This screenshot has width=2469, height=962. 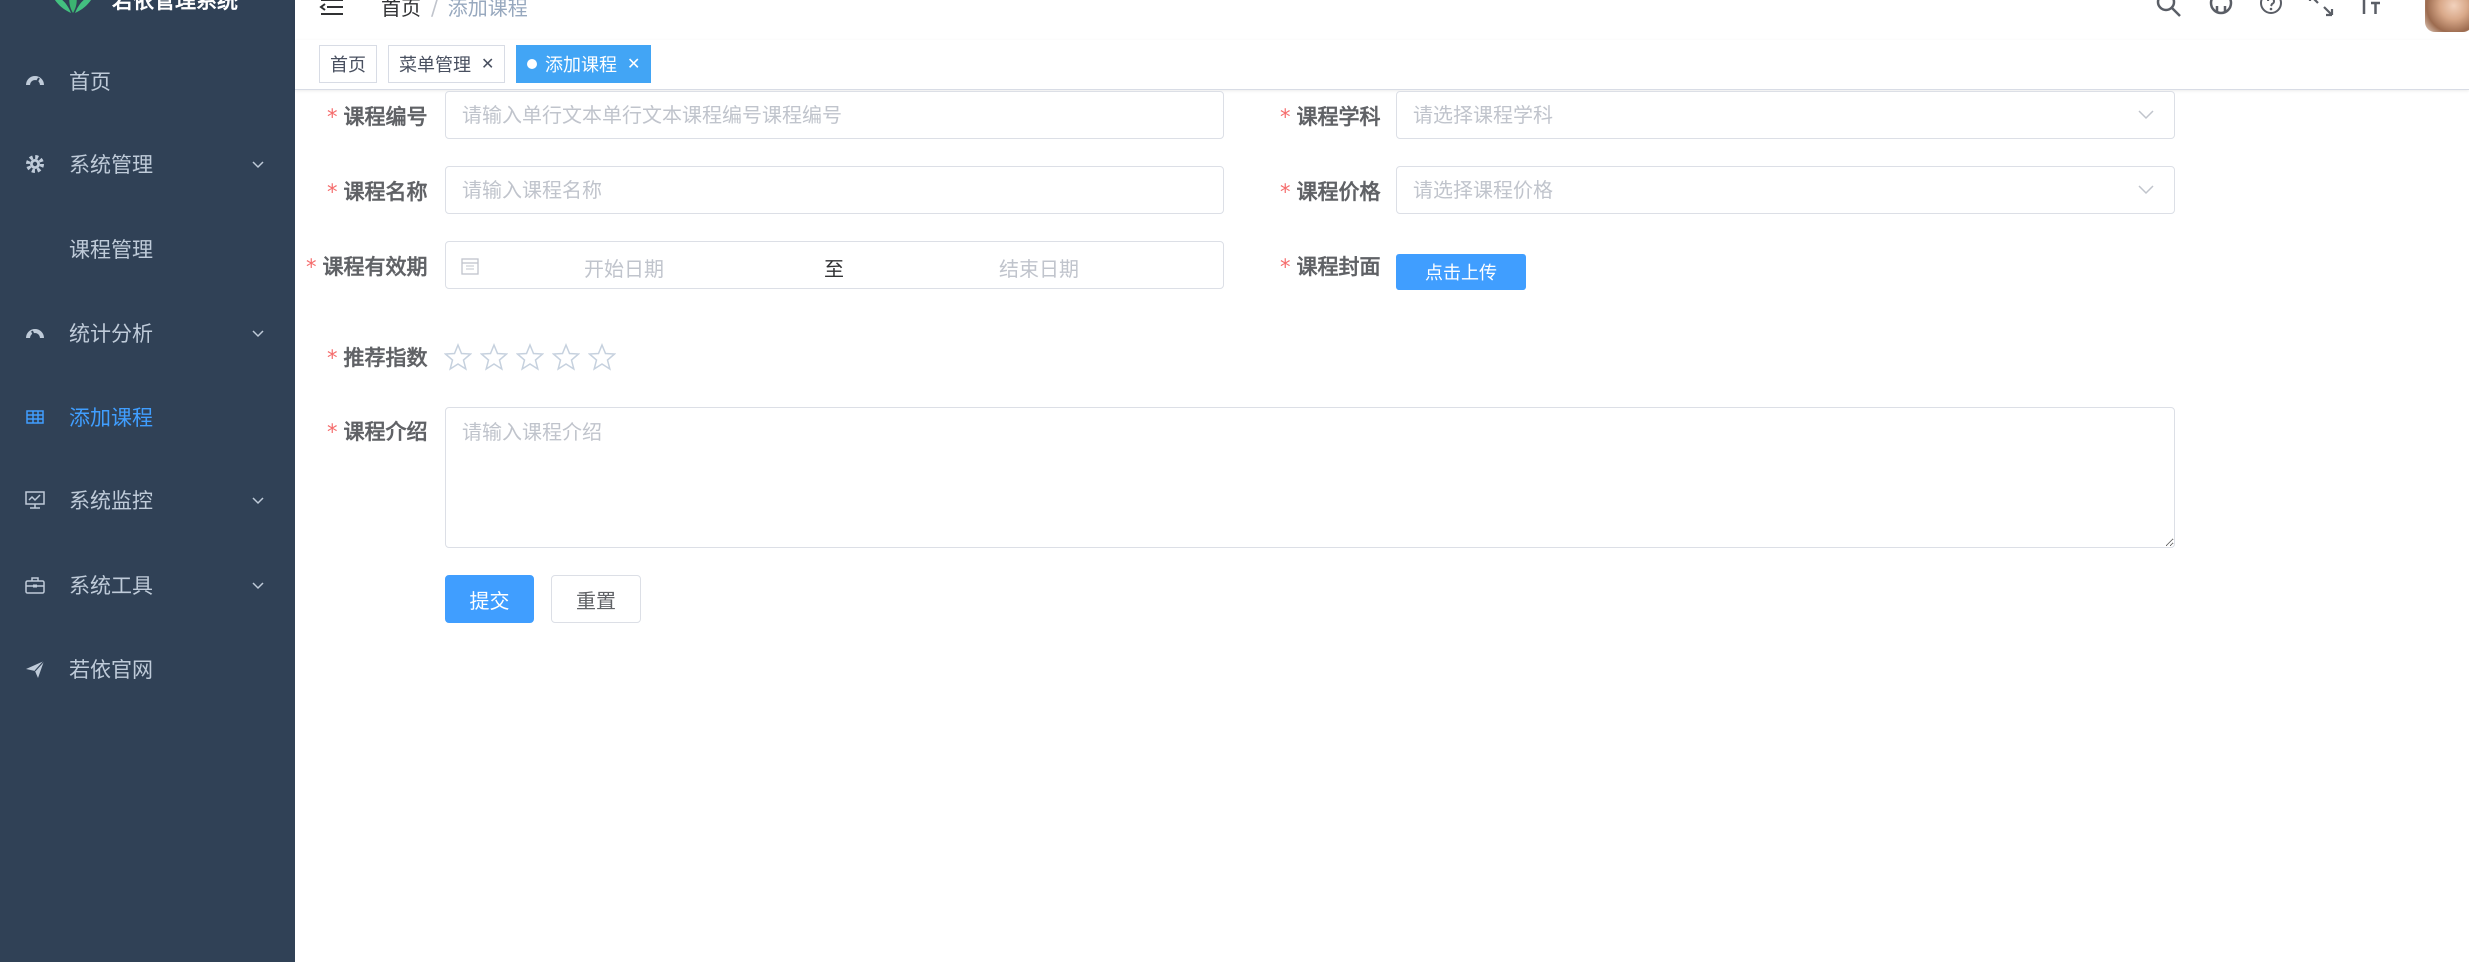 I want to click on sidebar-item-course-management: 课程管理, so click(x=147, y=249).